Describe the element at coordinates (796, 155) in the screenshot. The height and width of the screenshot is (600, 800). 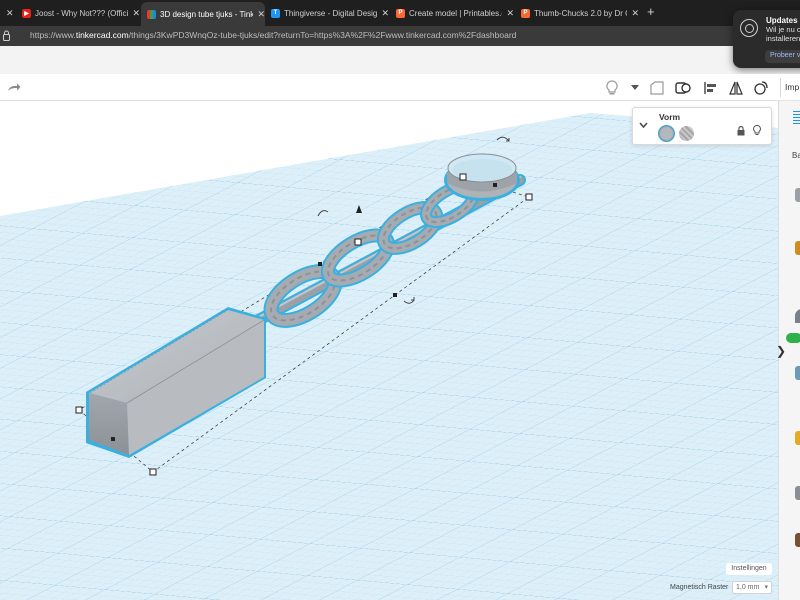
I see `shapes-panel-label: Ba` at that location.